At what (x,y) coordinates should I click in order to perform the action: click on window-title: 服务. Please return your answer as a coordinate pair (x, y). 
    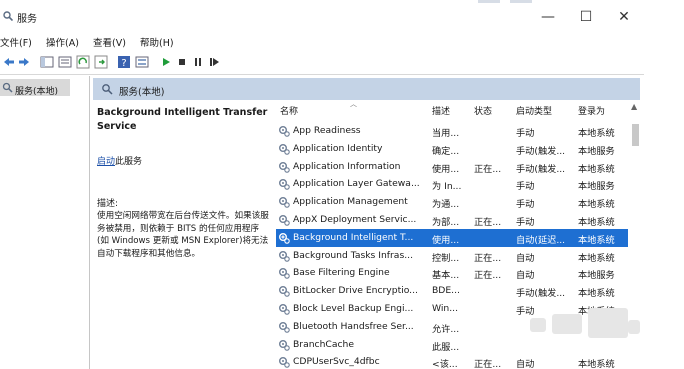
    Looking at the image, I should click on (27, 19).